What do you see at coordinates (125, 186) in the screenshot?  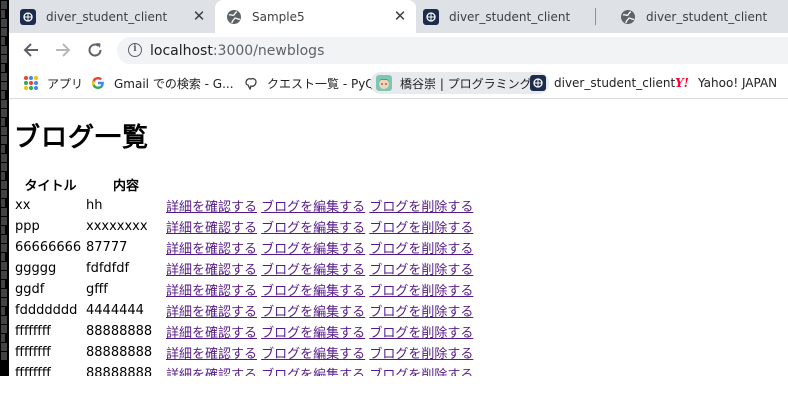 I see `column-header-content: 内容` at bounding box center [125, 186].